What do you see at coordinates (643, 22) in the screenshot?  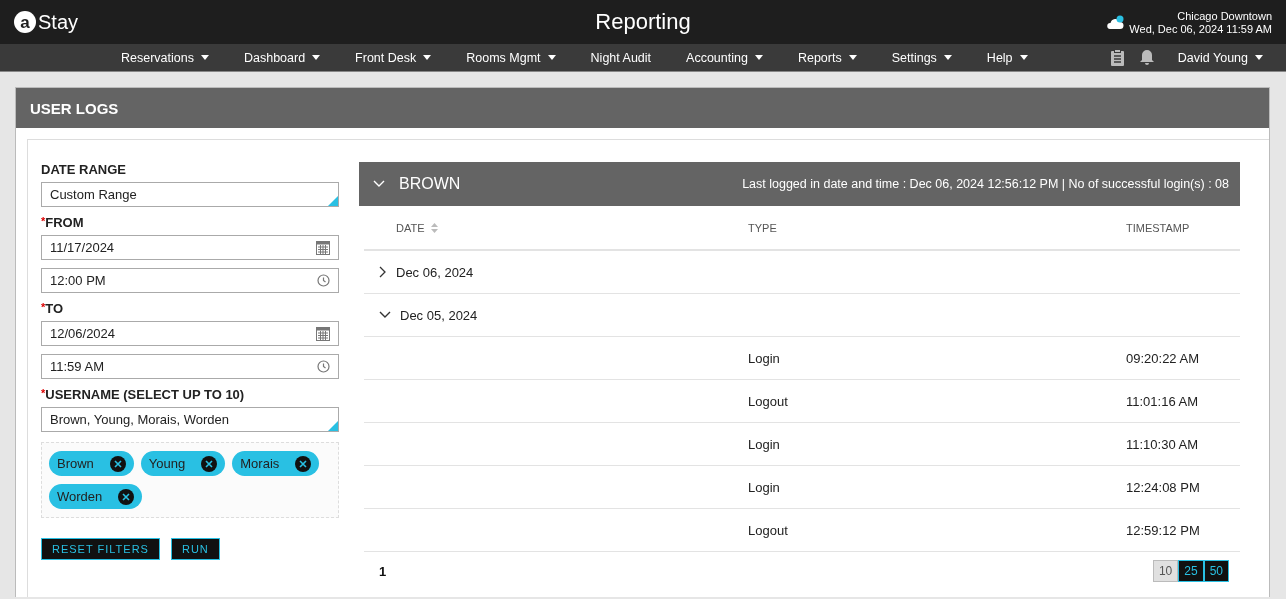 I see `page-header-title: Reporting` at bounding box center [643, 22].